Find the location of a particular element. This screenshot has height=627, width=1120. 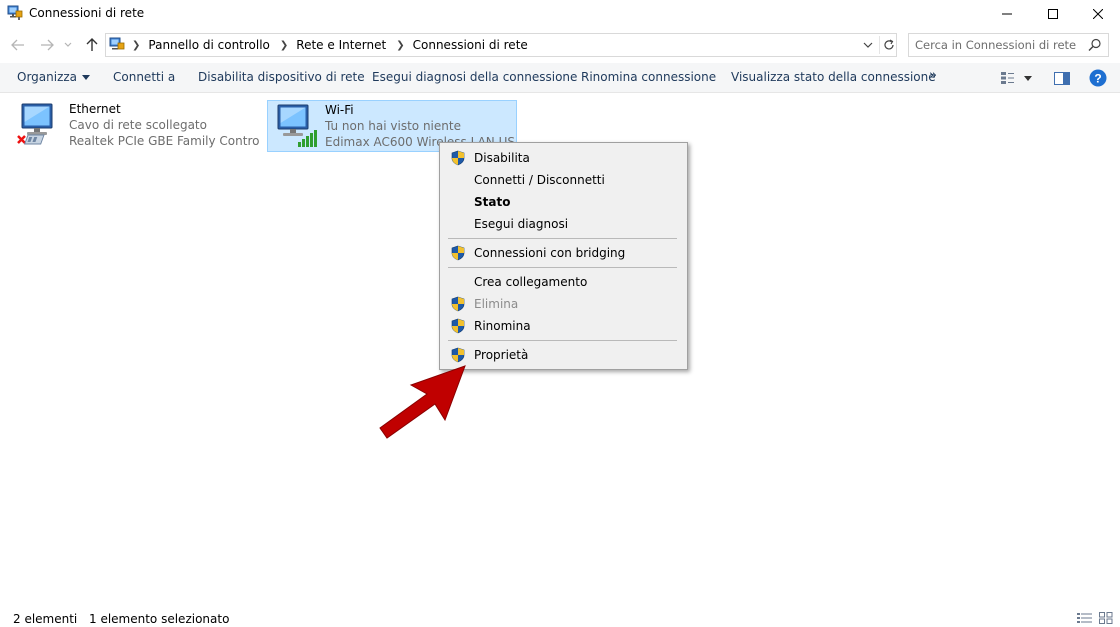

menu-item-esegui-diagnosi: Esegui diagnosi is located at coordinates (563, 224).